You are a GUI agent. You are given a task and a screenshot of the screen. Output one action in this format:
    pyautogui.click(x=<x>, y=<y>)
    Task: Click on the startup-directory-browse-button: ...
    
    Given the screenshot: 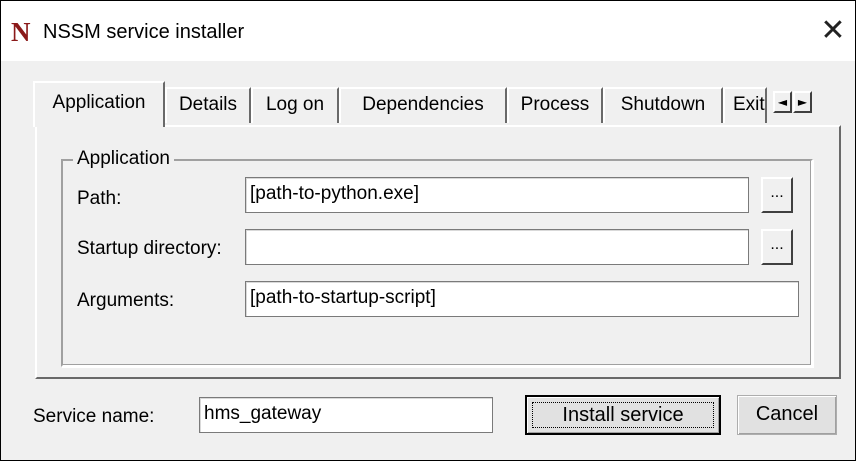 What is the action you would take?
    pyautogui.click(x=777, y=247)
    